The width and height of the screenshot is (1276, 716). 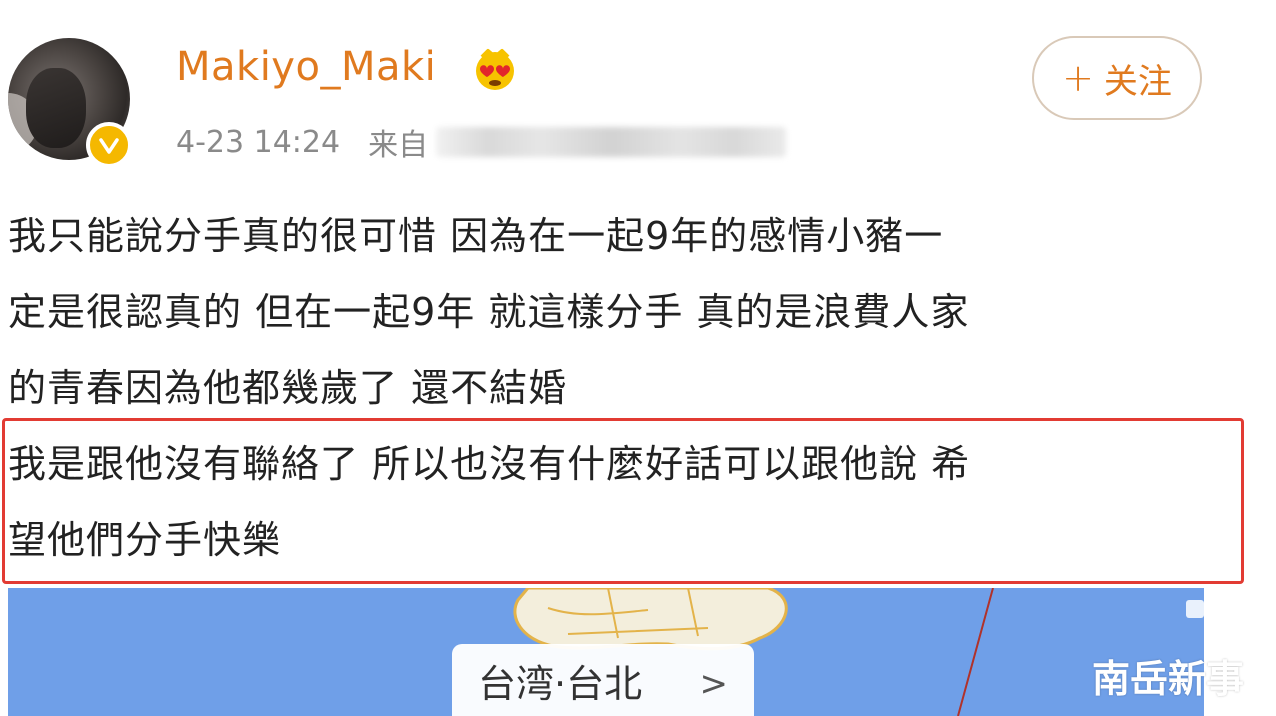 I want to click on vip-heart-eyes-icon, so click(x=495, y=69).